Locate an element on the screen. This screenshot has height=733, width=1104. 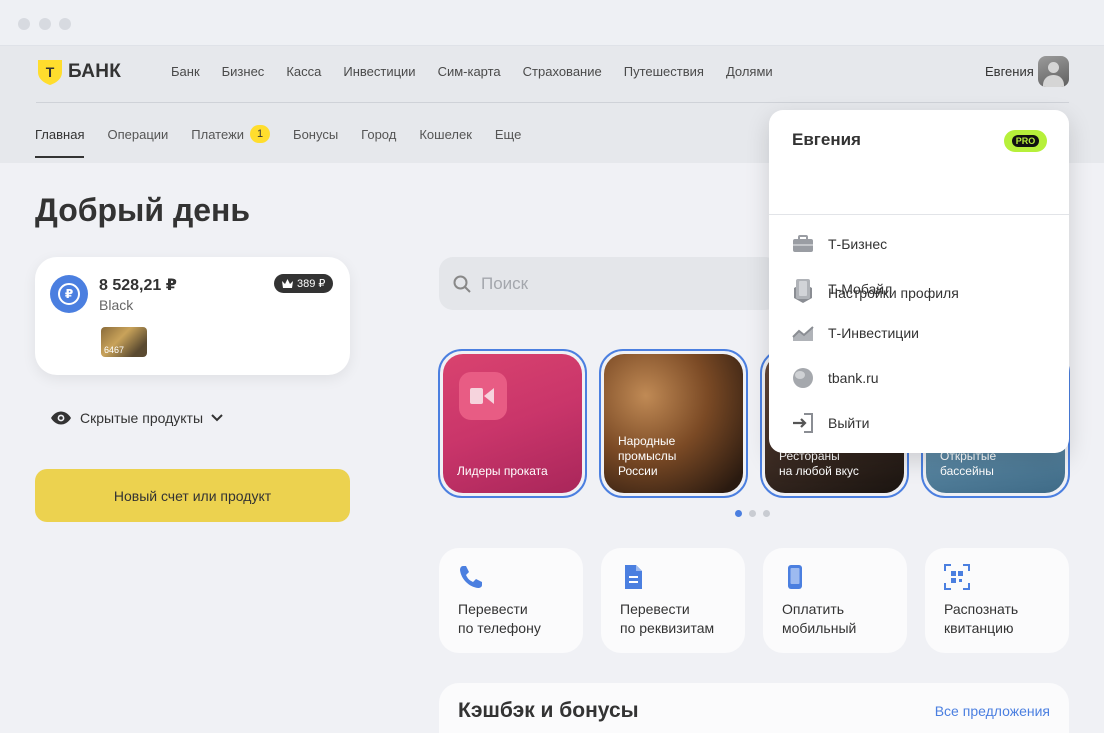
window-maximize-dot is located at coordinates (65, 24).